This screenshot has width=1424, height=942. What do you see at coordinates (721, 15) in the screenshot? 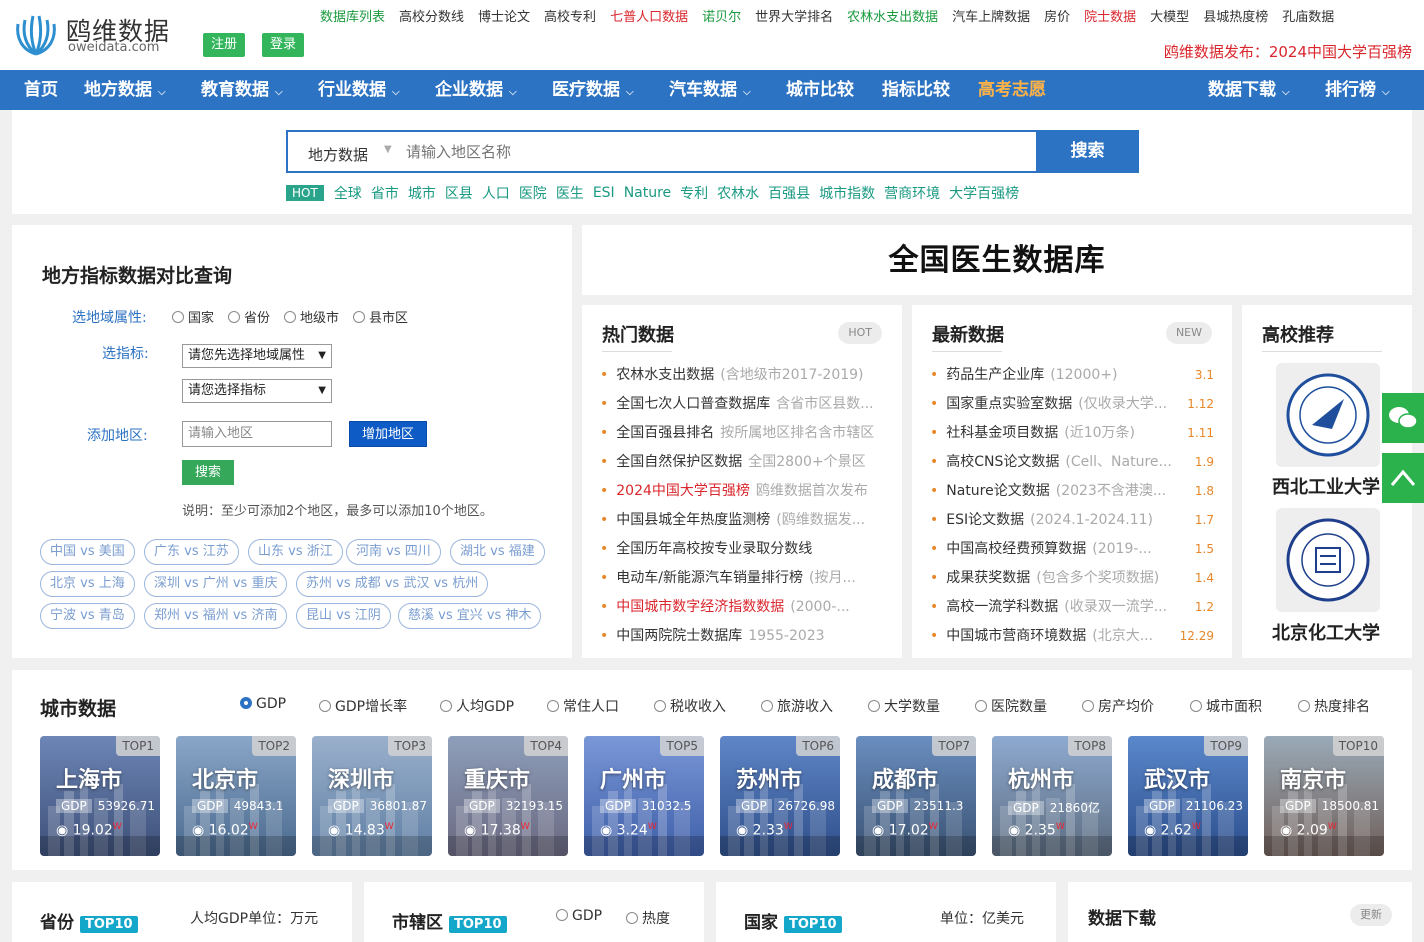
I see `top-link: 诺贝尔` at bounding box center [721, 15].